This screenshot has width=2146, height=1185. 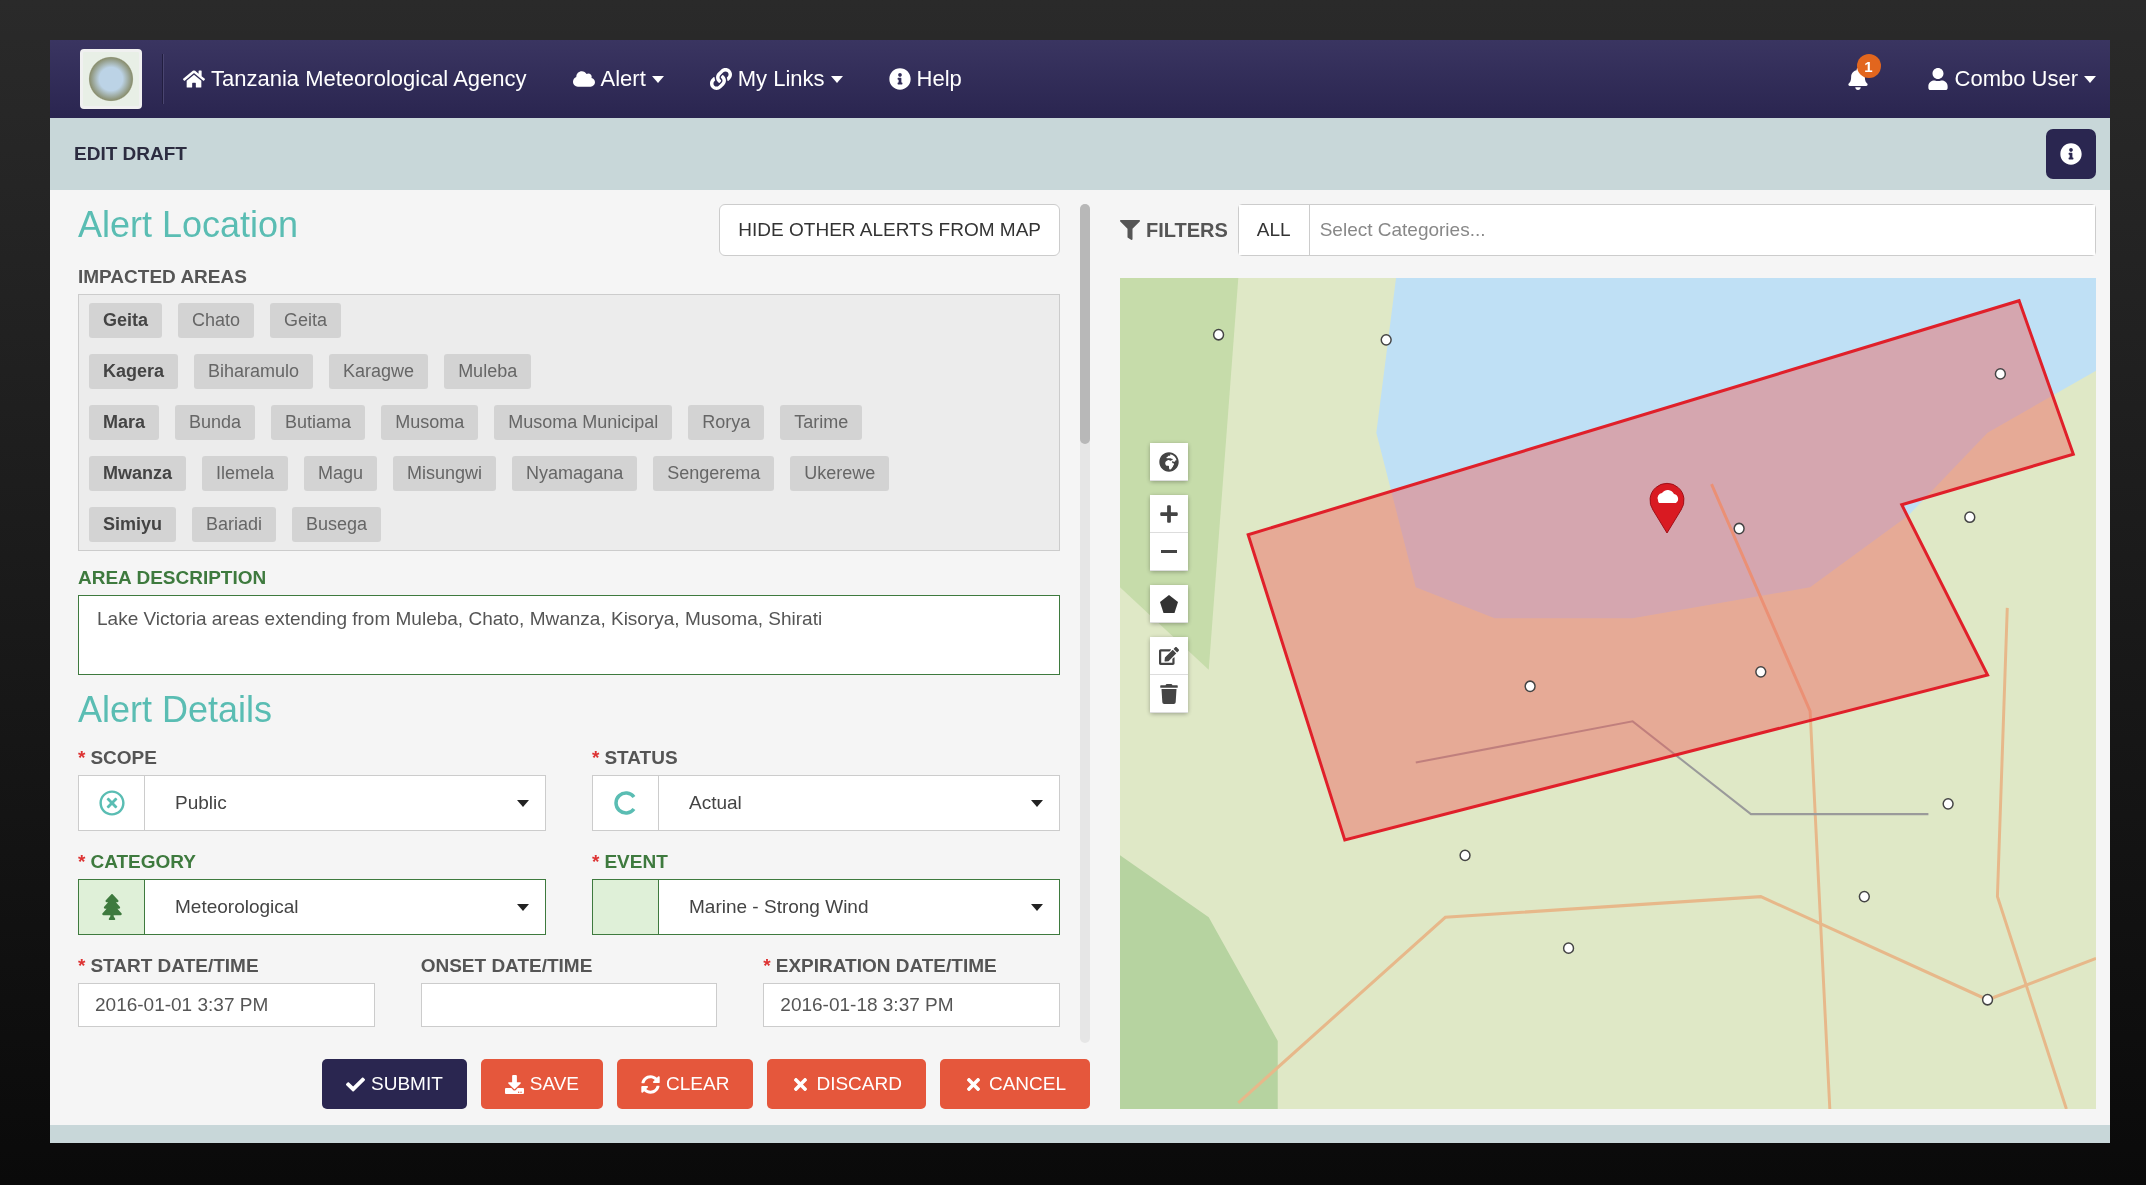 I want to click on action-button: SUBMIT, so click(x=394, y=1084).